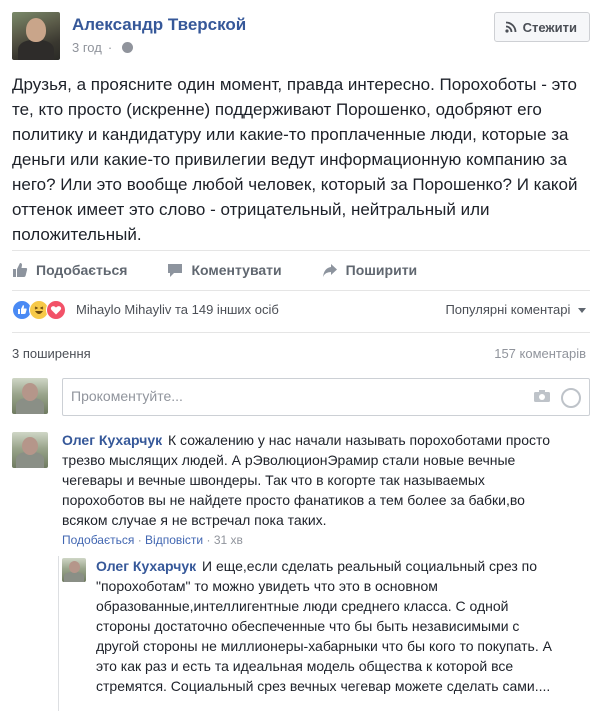  I want to click on camera-icon, so click(542, 396).